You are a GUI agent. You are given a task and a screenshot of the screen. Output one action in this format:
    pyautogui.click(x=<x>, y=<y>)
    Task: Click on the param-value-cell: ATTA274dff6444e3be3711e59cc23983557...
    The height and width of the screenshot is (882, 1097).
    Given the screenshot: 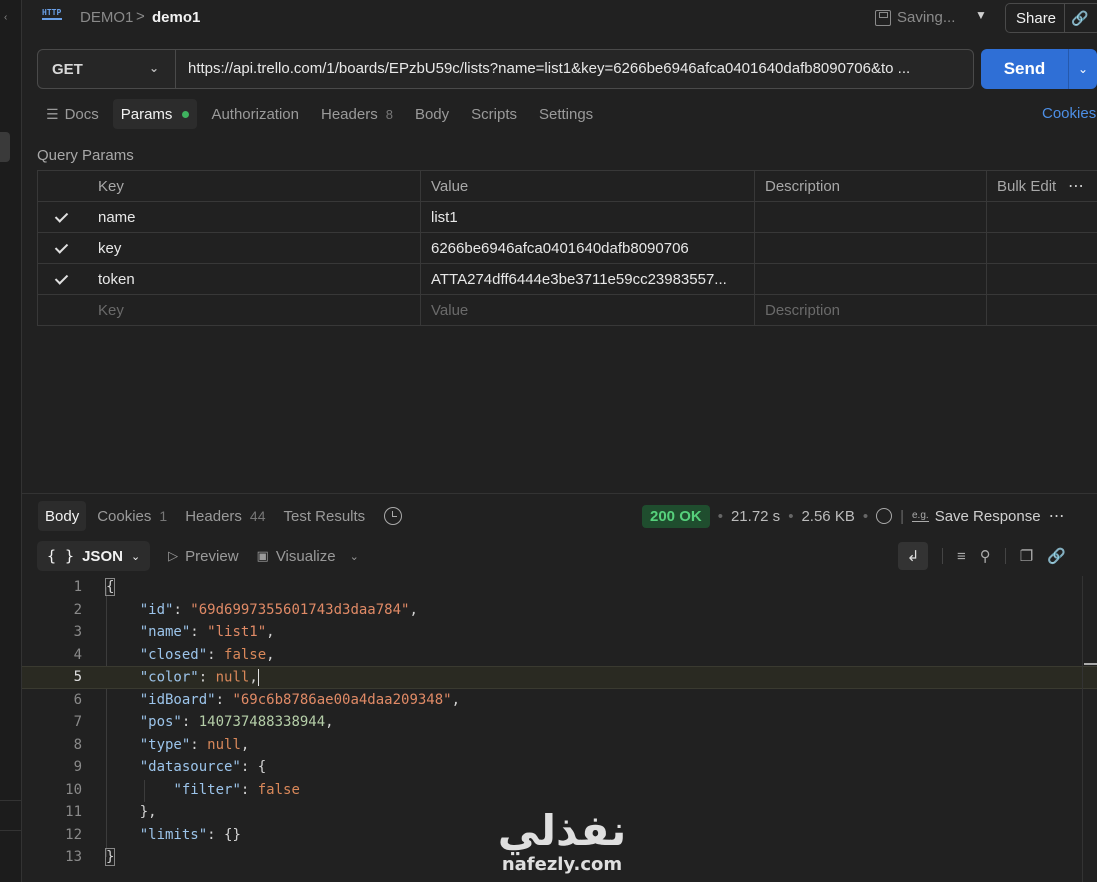 What is the action you would take?
    pyautogui.click(x=588, y=279)
    